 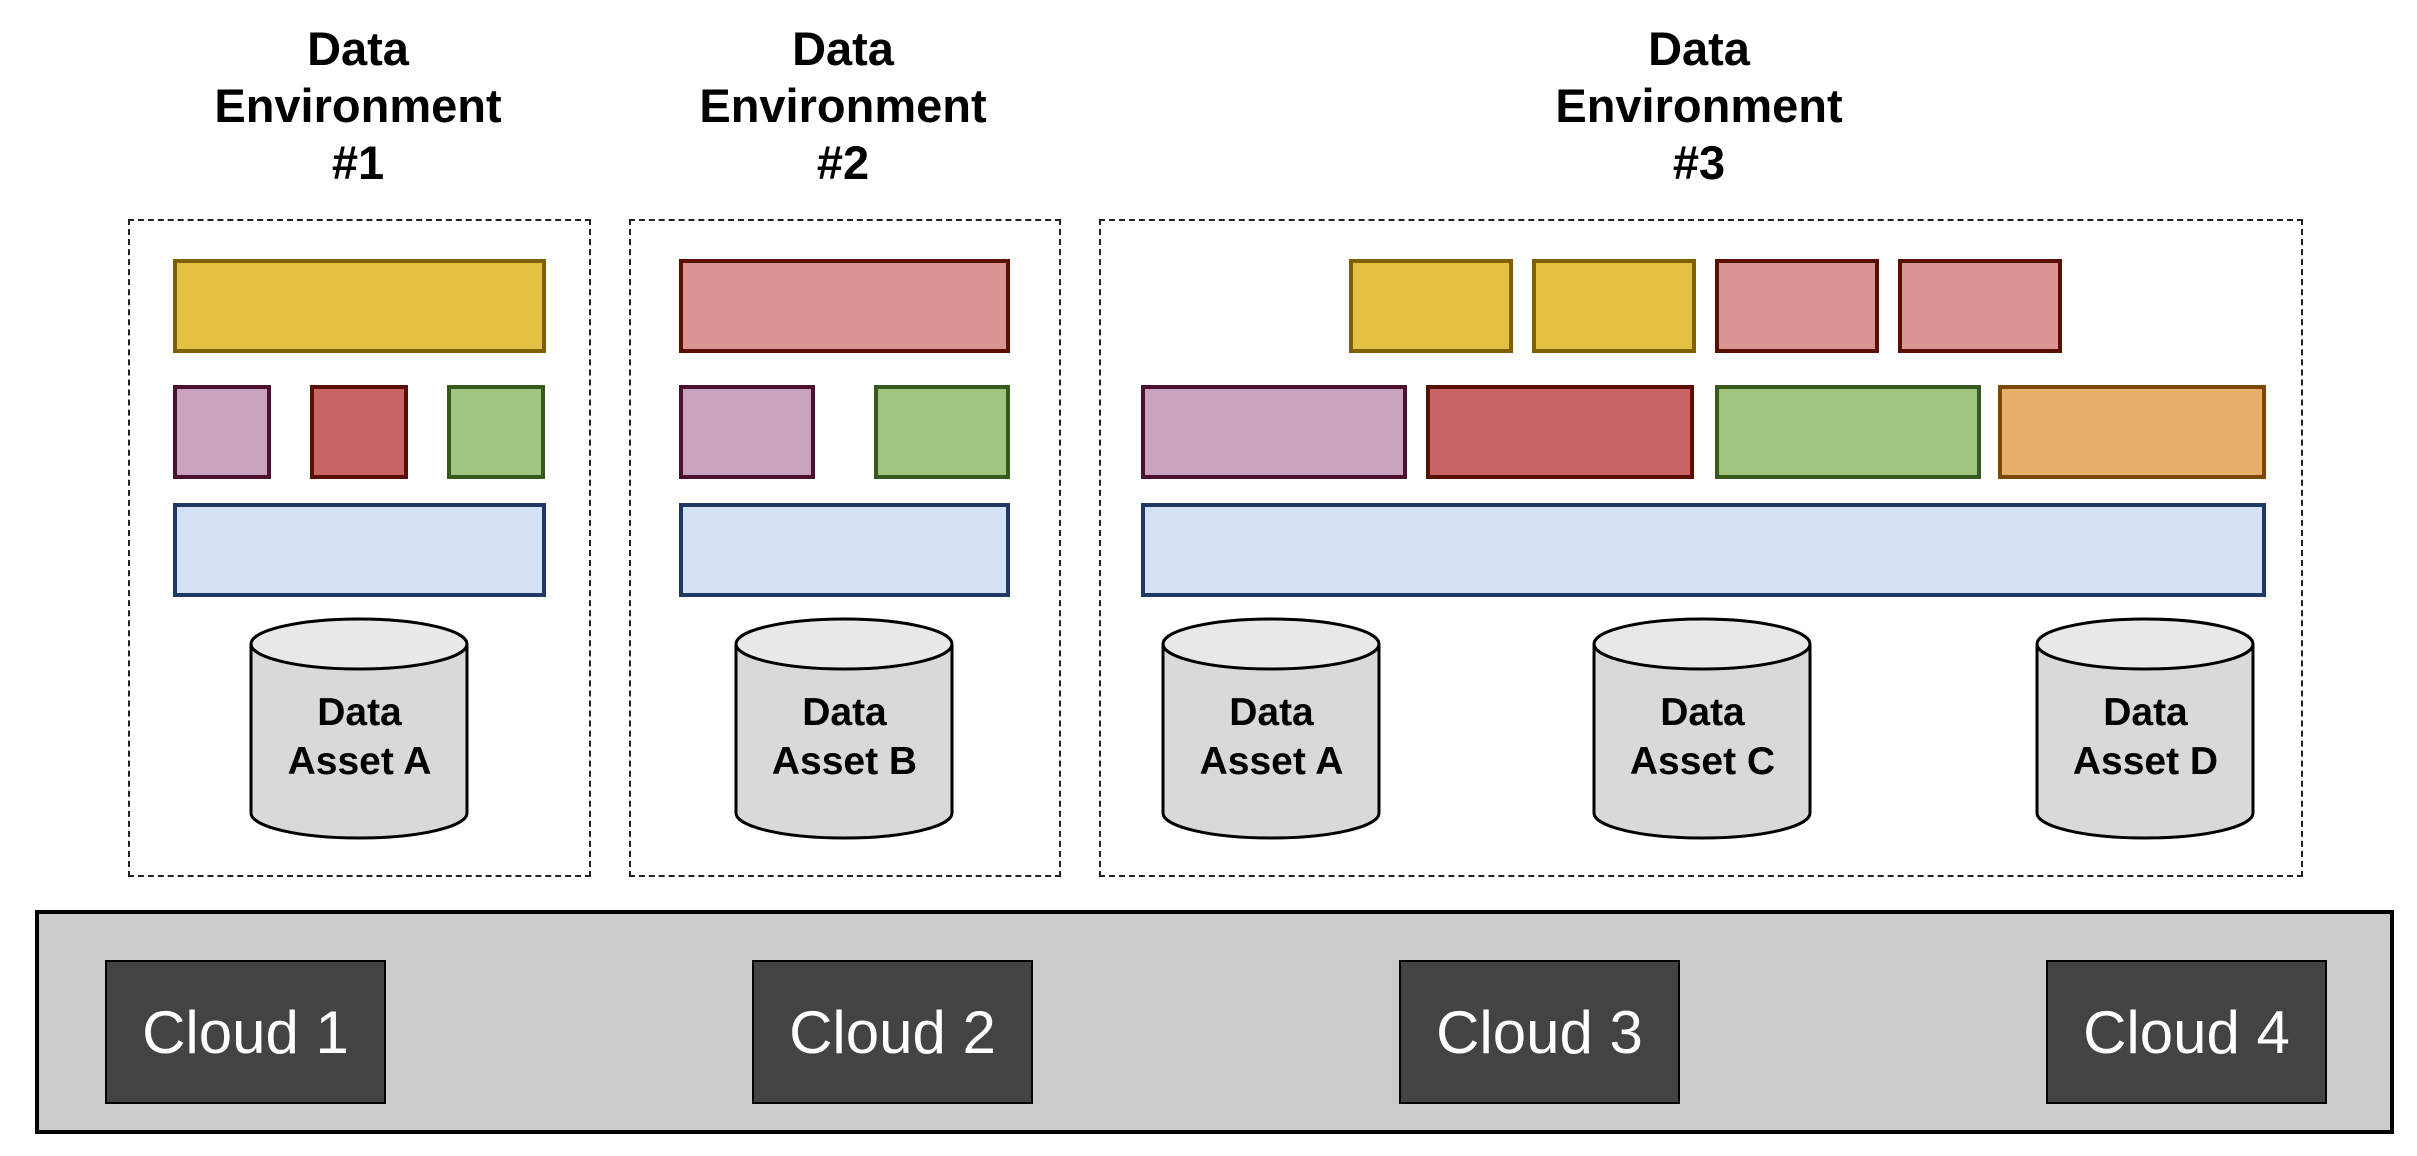 What do you see at coordinates (359, 306) in the screenshot?
I see `env-1-yellow-block` at bounding box center [359, 306].